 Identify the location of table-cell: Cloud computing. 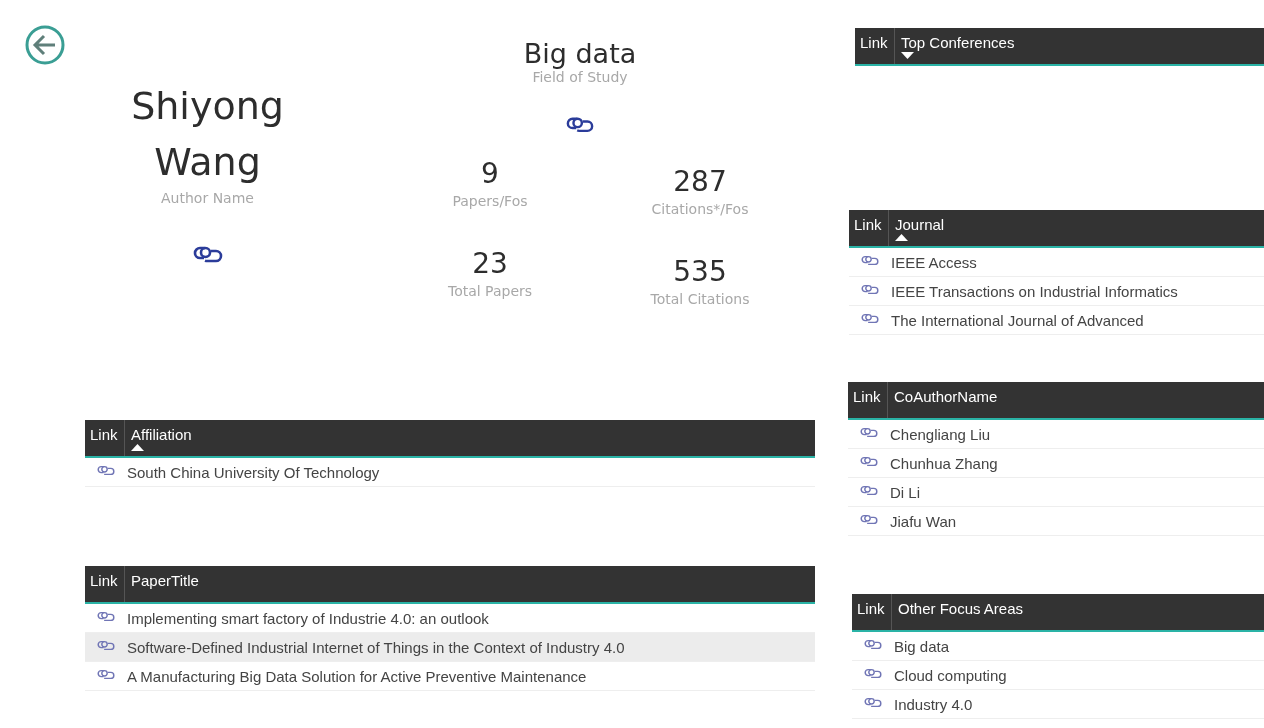
(950, 675).